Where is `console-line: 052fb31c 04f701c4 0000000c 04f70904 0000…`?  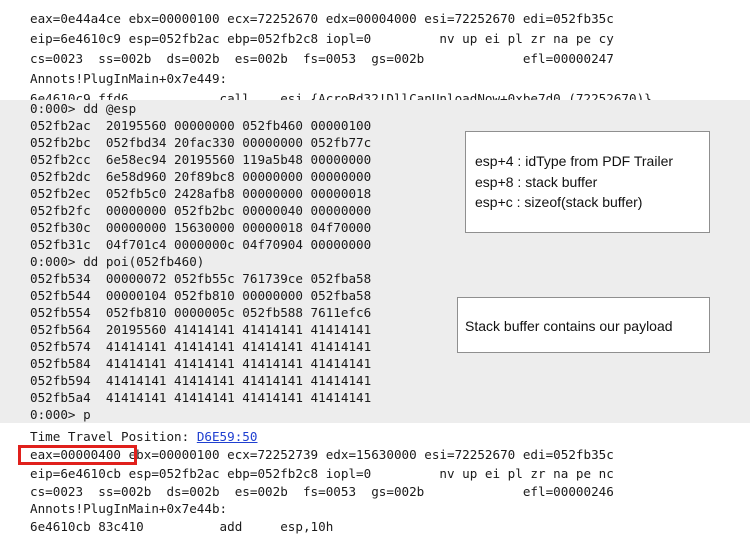
console-line: 052fb31c 04f701c4 0000000c 04f70904 0000… is located at coordinates (375, 244).